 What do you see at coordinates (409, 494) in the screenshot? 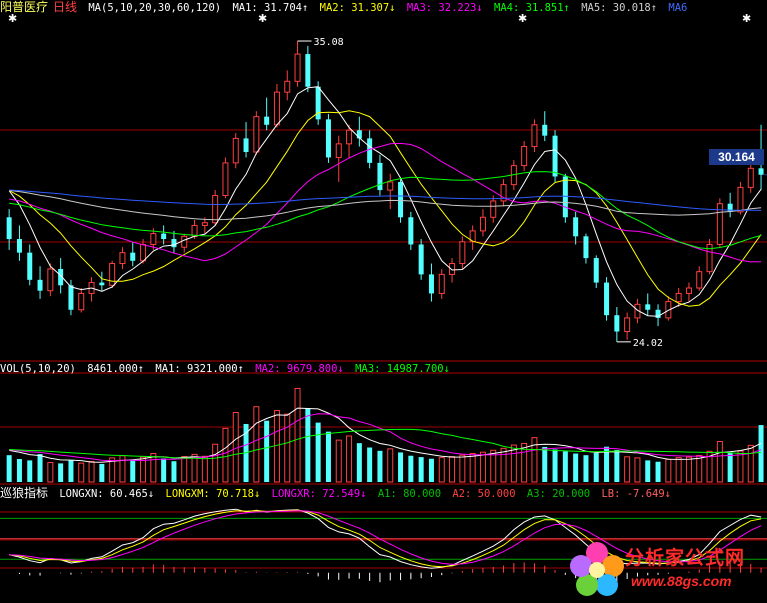
I see `a1-readout: A1: 80.000` at bounding box center [409, 494].